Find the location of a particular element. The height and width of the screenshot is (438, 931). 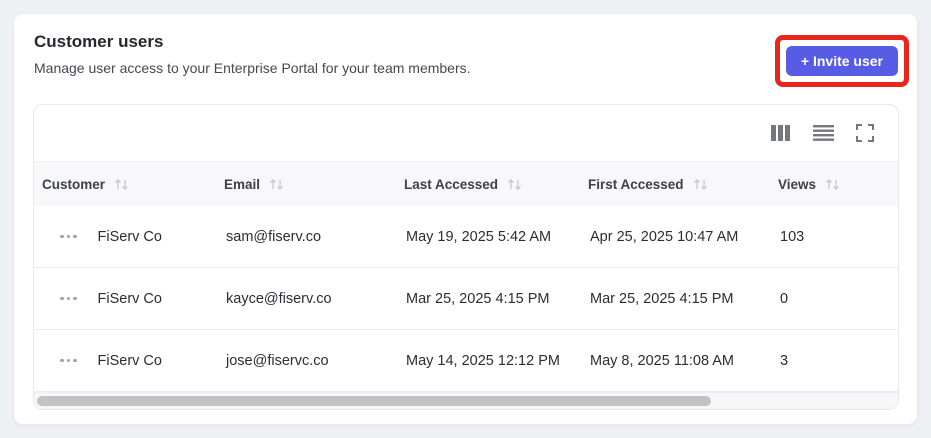

density-button is located at coordinates (823, 133).